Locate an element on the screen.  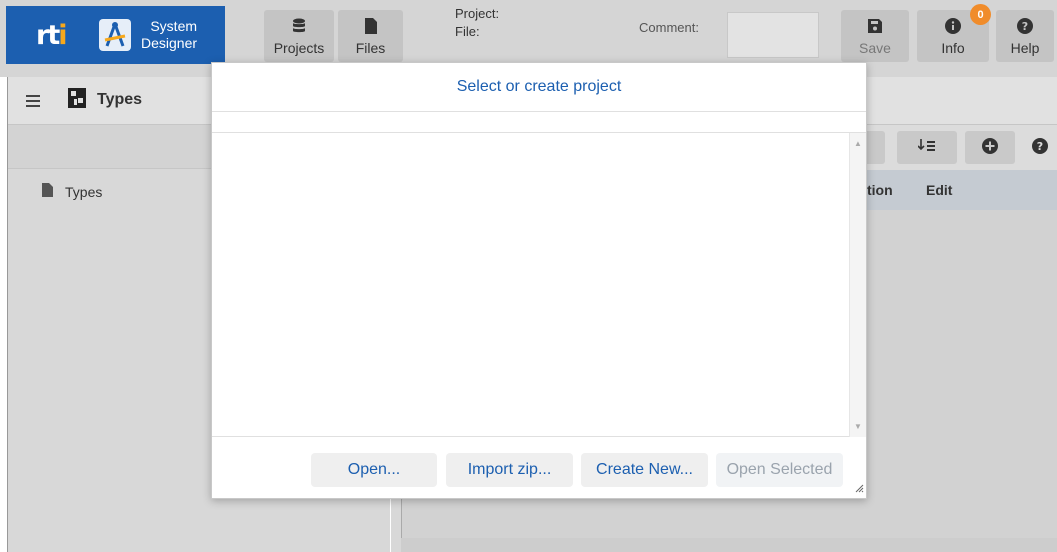
add-button is located at coordinates (990, 147).